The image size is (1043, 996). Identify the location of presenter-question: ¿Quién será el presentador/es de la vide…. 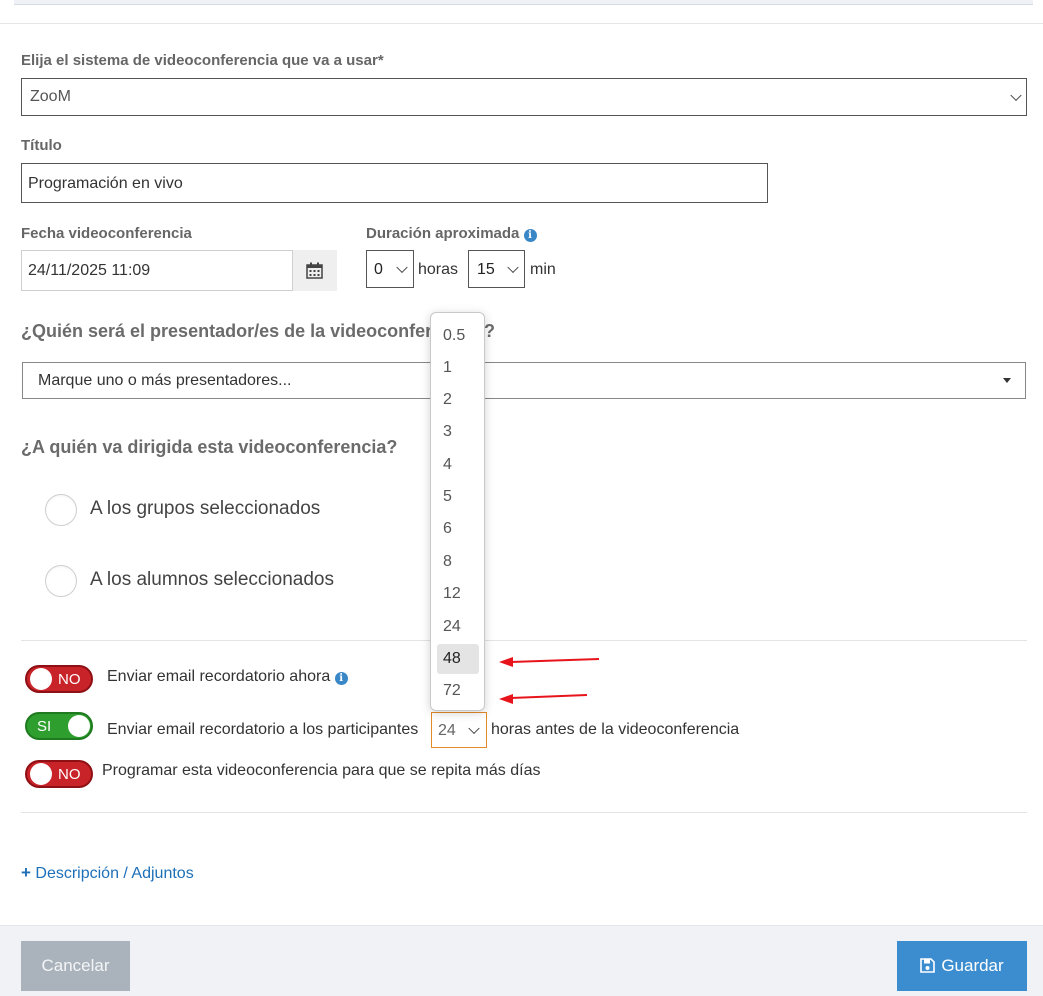
(226, 331).